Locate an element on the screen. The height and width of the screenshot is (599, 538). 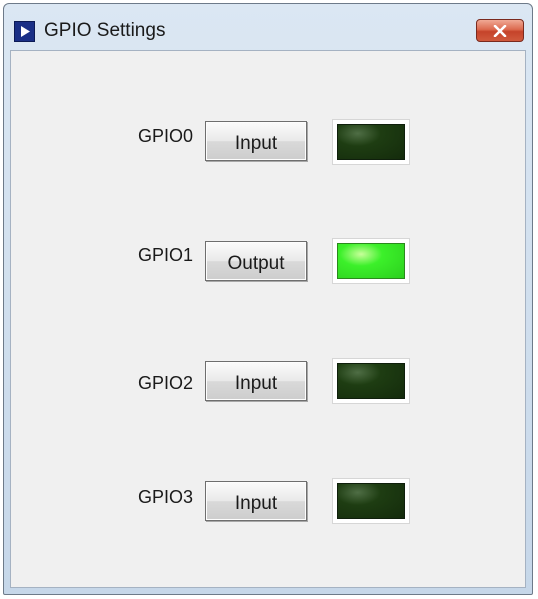
gpio2-label: GPIO2 is located at coordinates (166, 383).